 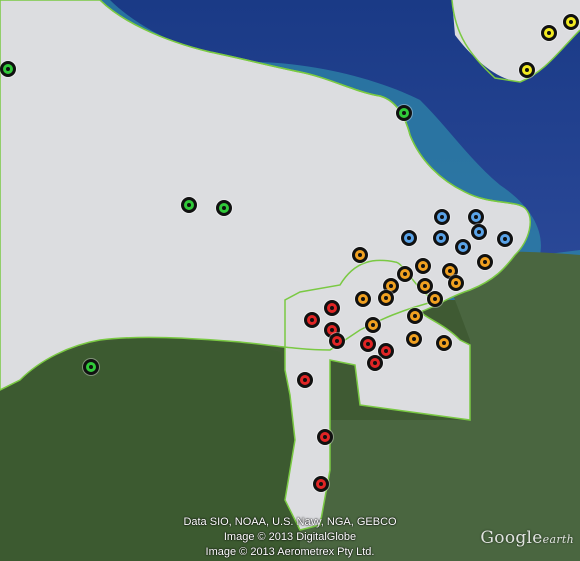 What do you see at coordinates (558, 539) in the screenshot?
I see `logo-product: earth` at bounding box center [558, 539].